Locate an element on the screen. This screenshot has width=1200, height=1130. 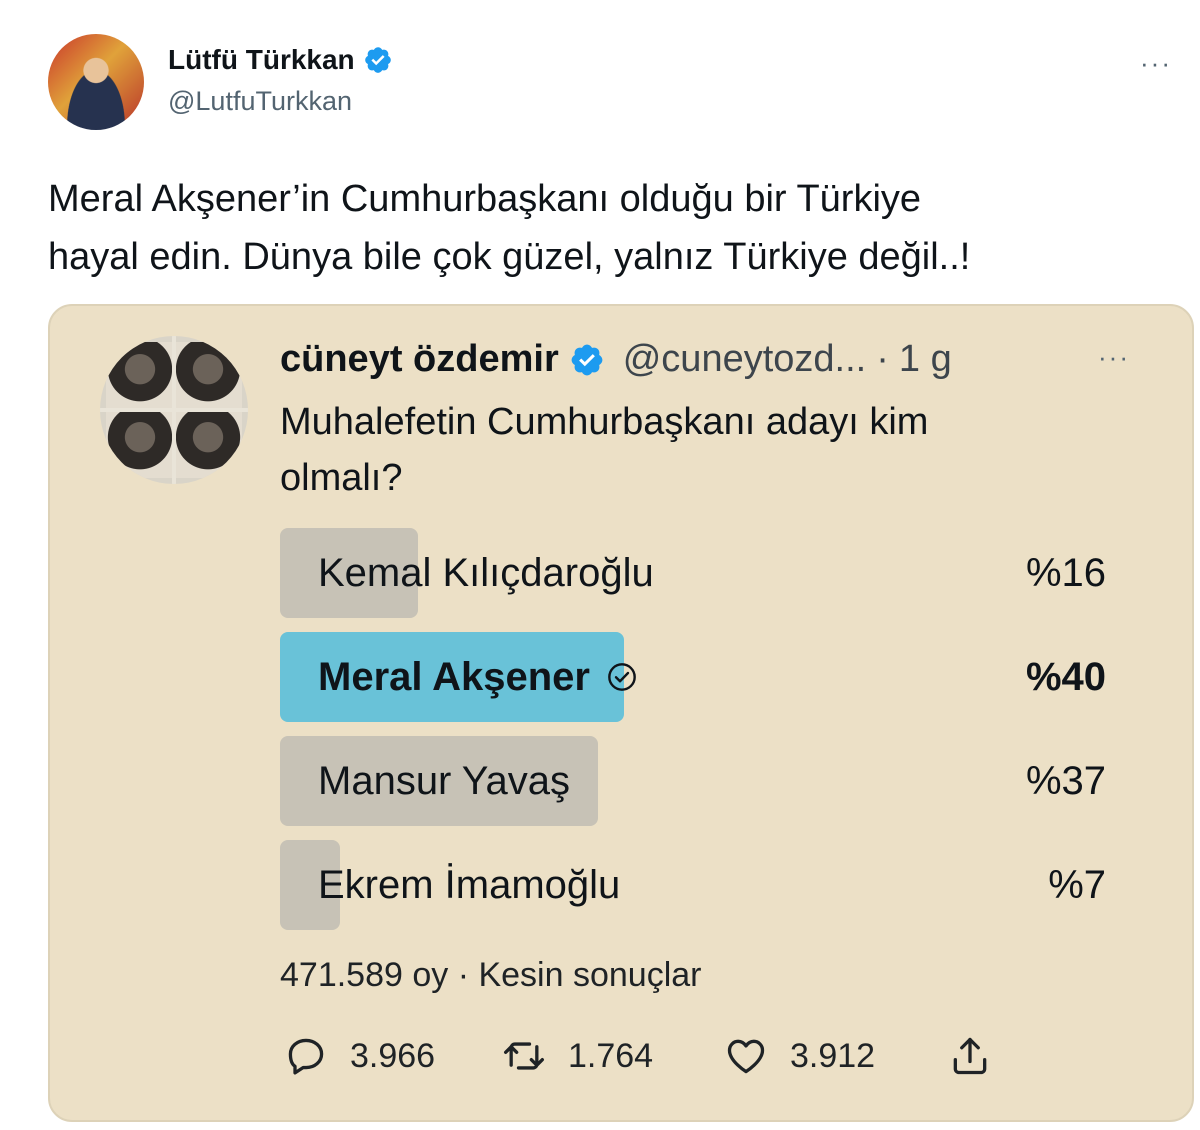
share-icon is located at coordinates (970, 1056).